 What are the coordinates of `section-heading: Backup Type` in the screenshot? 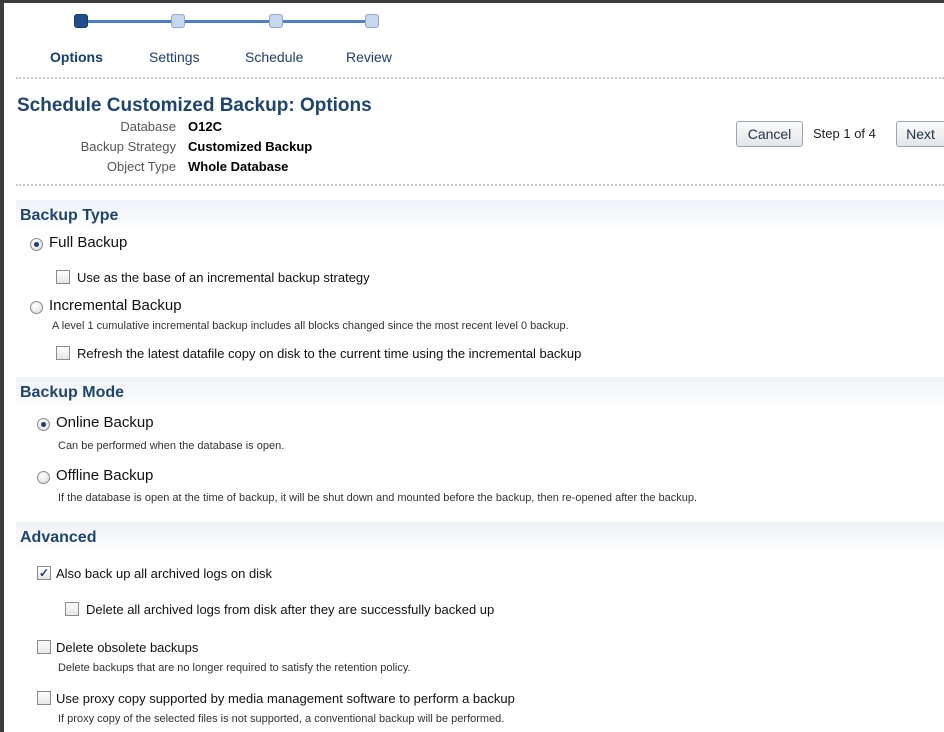 It's located at (69, 215).